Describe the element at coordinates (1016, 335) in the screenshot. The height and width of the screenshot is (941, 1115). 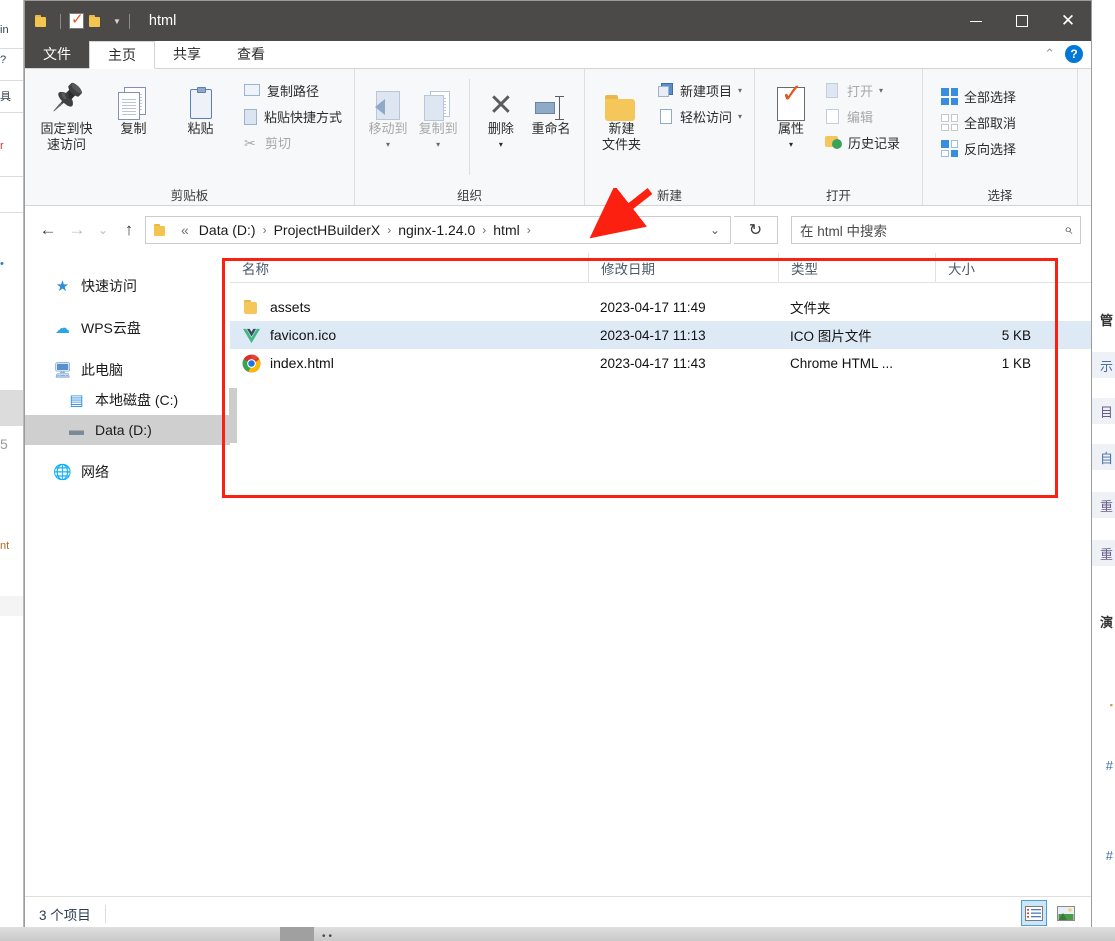
I see `file-size: 5 KB` at that location.